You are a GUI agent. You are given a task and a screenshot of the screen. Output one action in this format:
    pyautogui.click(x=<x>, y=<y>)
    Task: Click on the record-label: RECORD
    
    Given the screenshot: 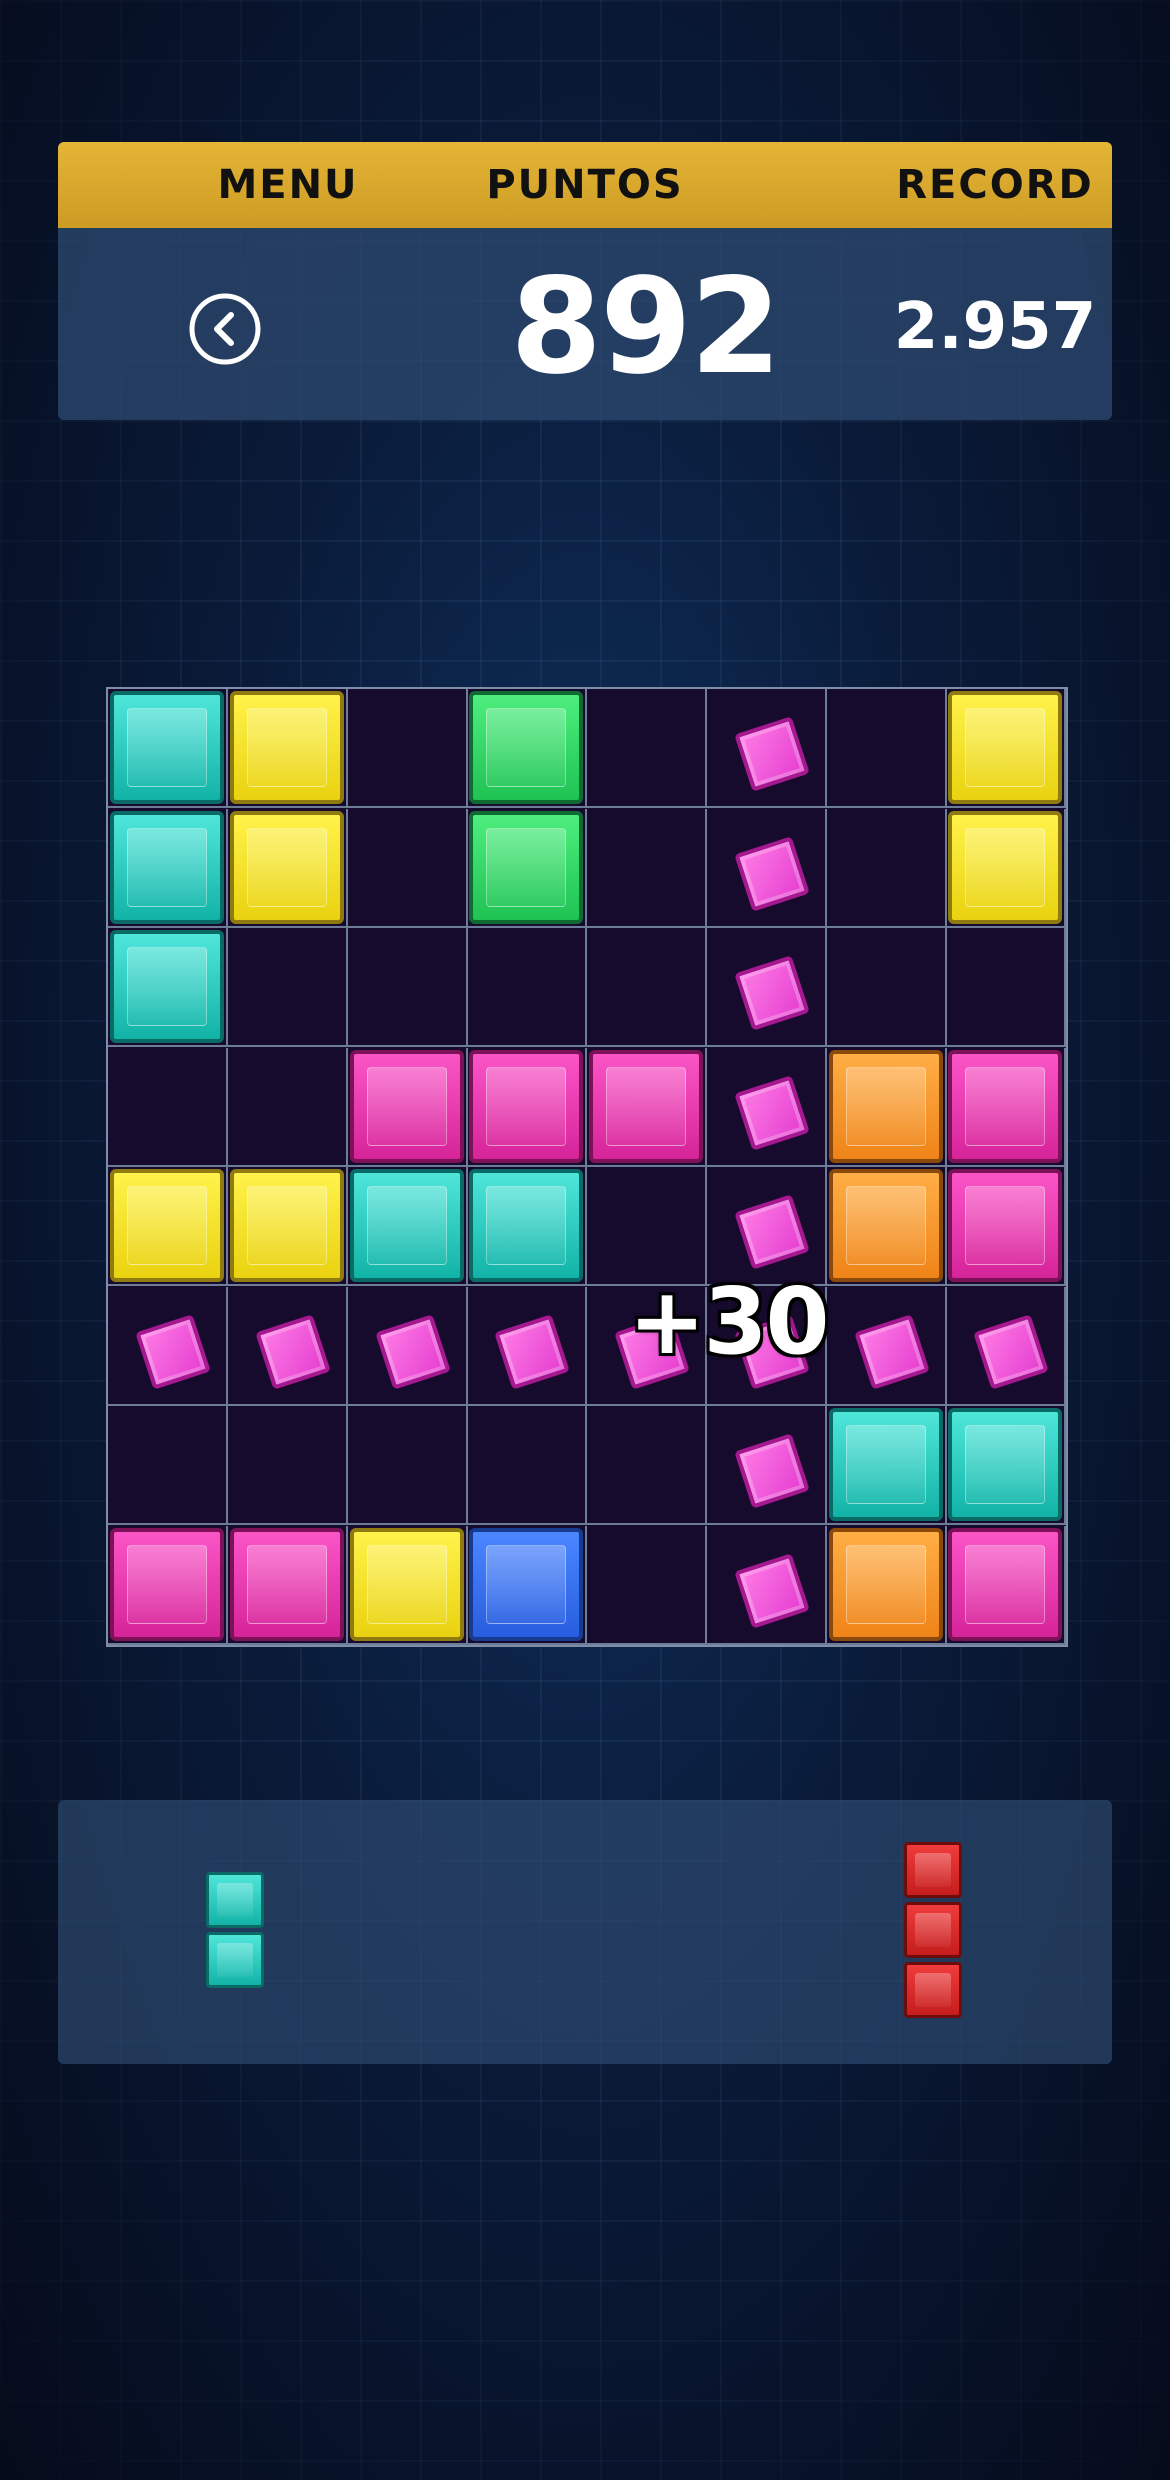 What is the action you would take?
    pyautogui.click(x=995, y=185)
    